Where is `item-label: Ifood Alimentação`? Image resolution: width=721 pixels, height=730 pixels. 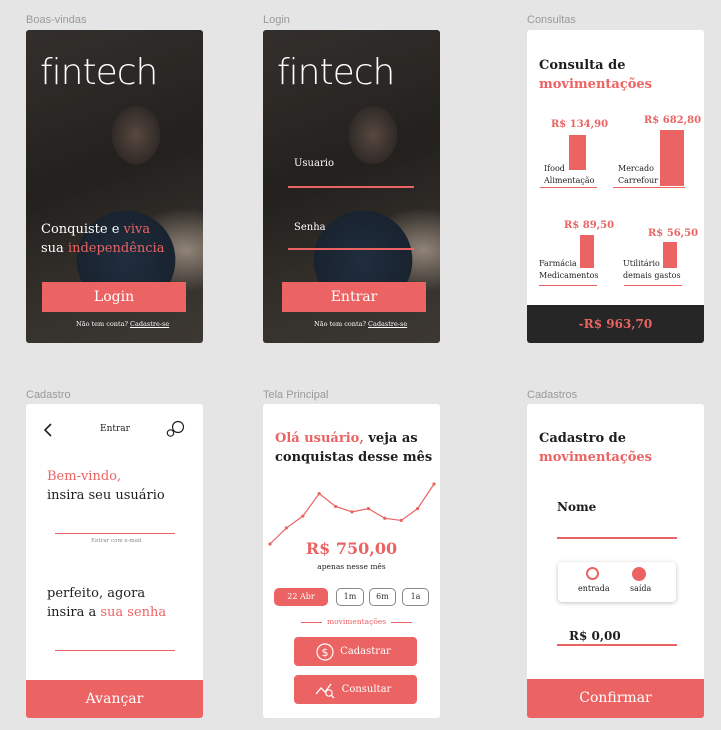
item-label: Ifood Alimentação is located at coordinates (569, 175).